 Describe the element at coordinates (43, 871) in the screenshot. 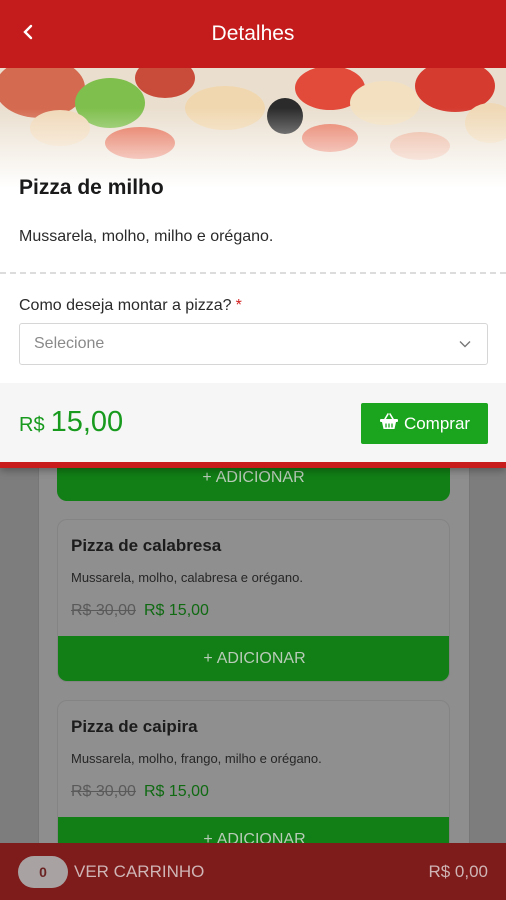

I see `cart-count-badge: 0` at that location.